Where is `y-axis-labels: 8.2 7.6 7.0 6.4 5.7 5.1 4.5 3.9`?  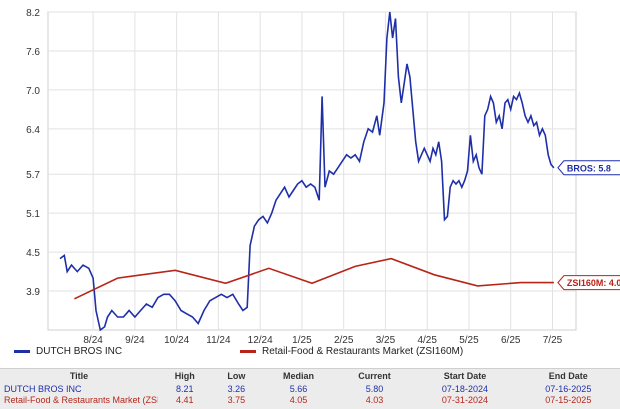
y-axis-labels: 8.2 7.6 7.0 6.4 5.7 5.1 4.5 3.9 is located at coordinates (33, 153).